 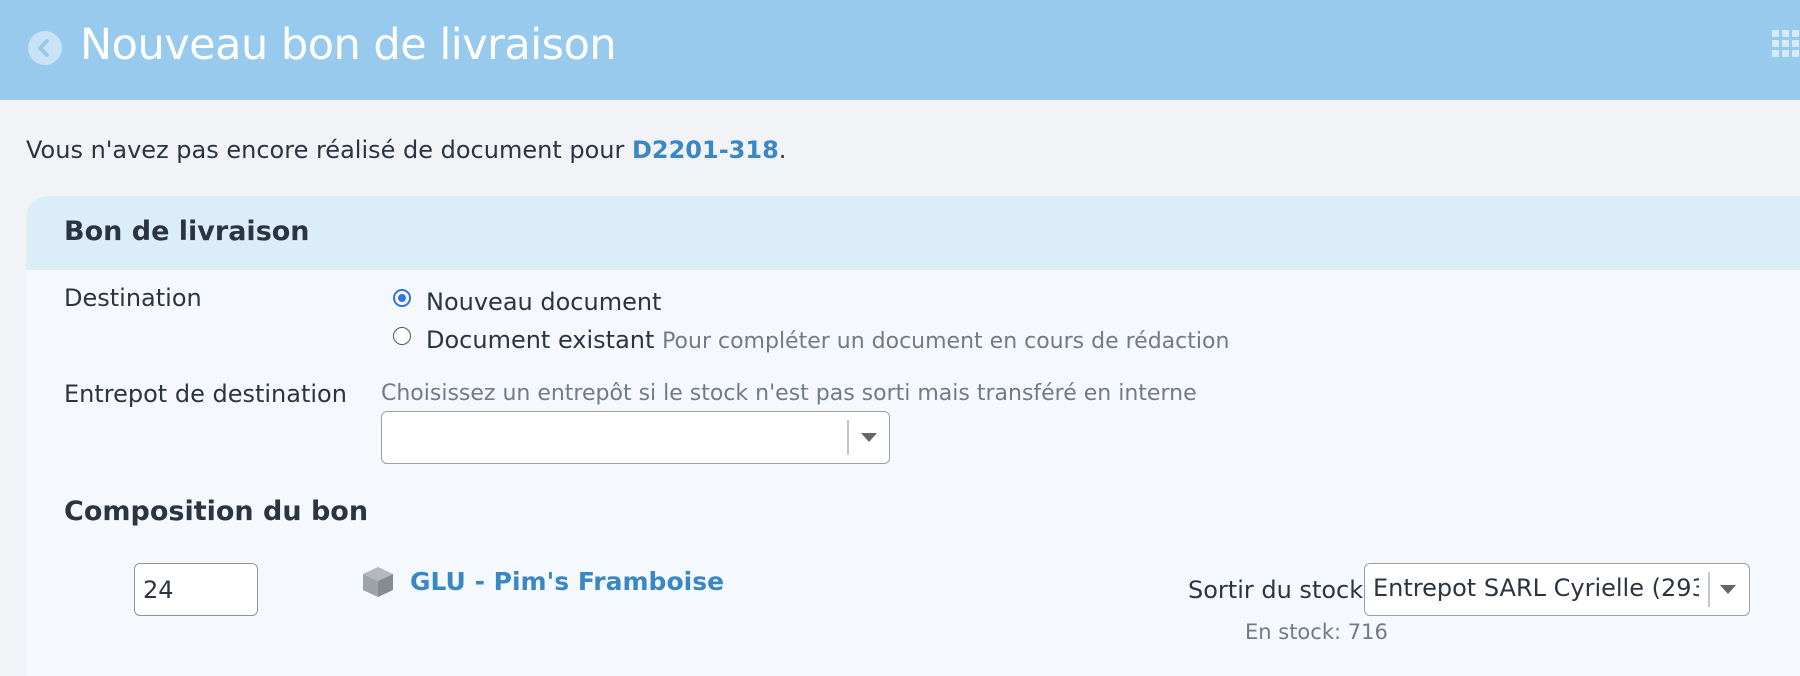 I want to click on grid-apps-icon, so click(x=1786, y=44).